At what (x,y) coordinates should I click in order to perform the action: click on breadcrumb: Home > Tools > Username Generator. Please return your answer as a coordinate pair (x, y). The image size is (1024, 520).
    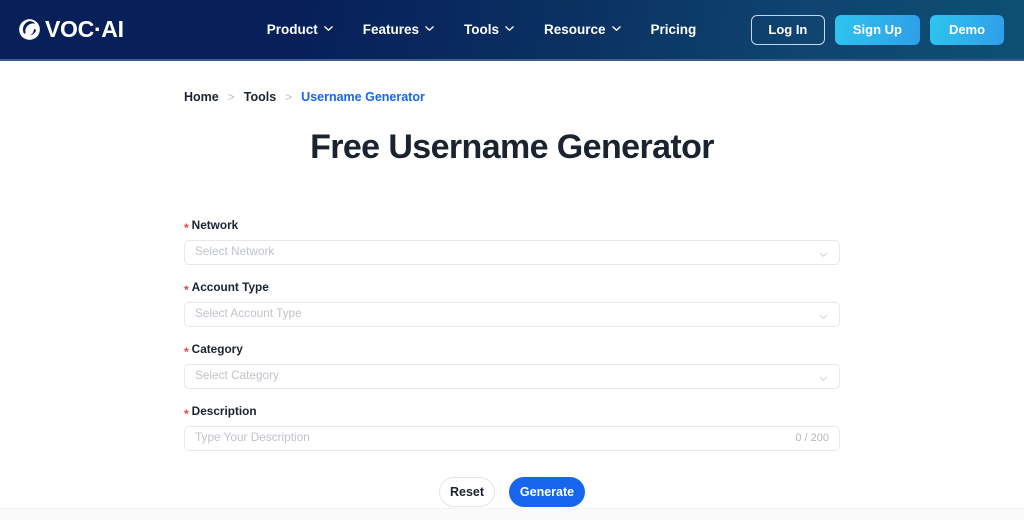
    Looking at the image, I should click on (512, 97).